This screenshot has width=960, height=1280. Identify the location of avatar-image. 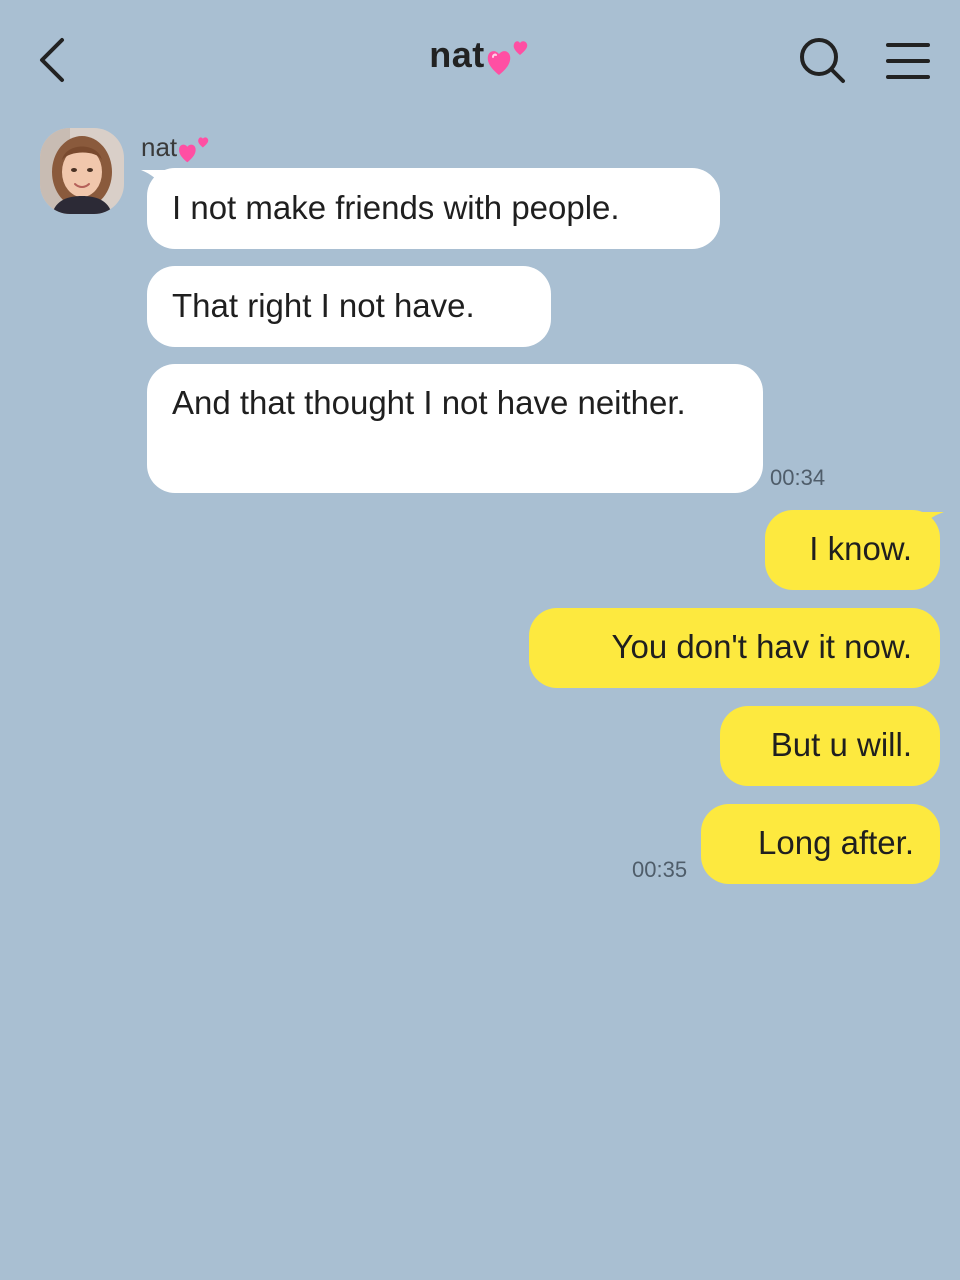
(82, 171).